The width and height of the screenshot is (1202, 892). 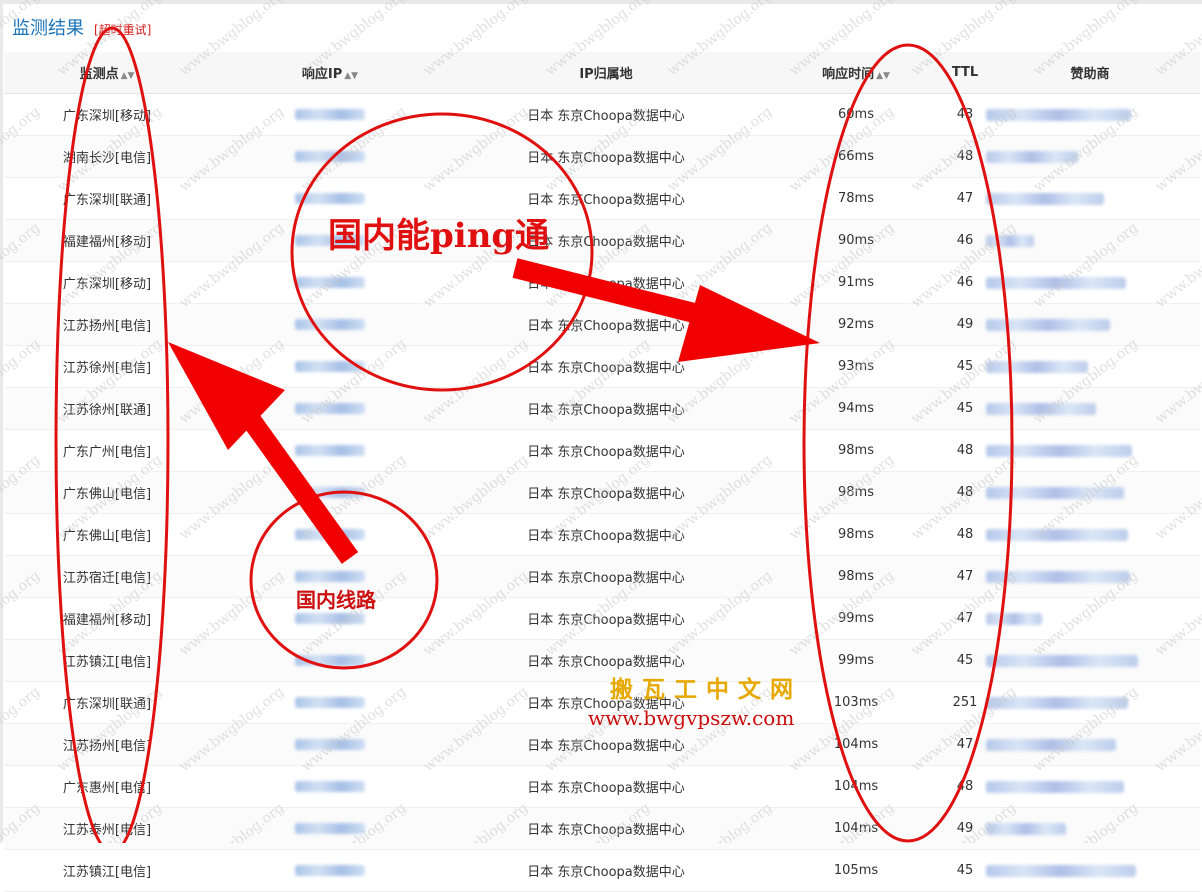 I want to click on column-header-location: IP归属地, so click(x=606, y=73).